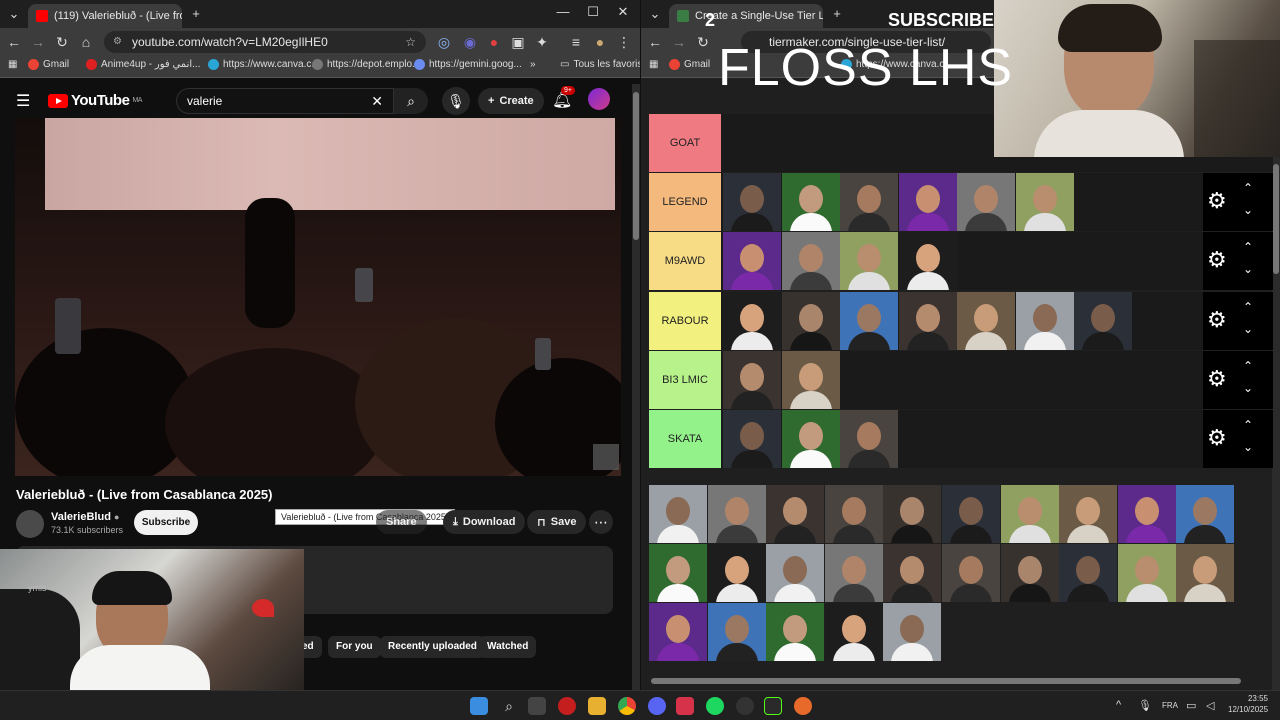  I want to click on tier-label: RABOUR, so click(685, 321).